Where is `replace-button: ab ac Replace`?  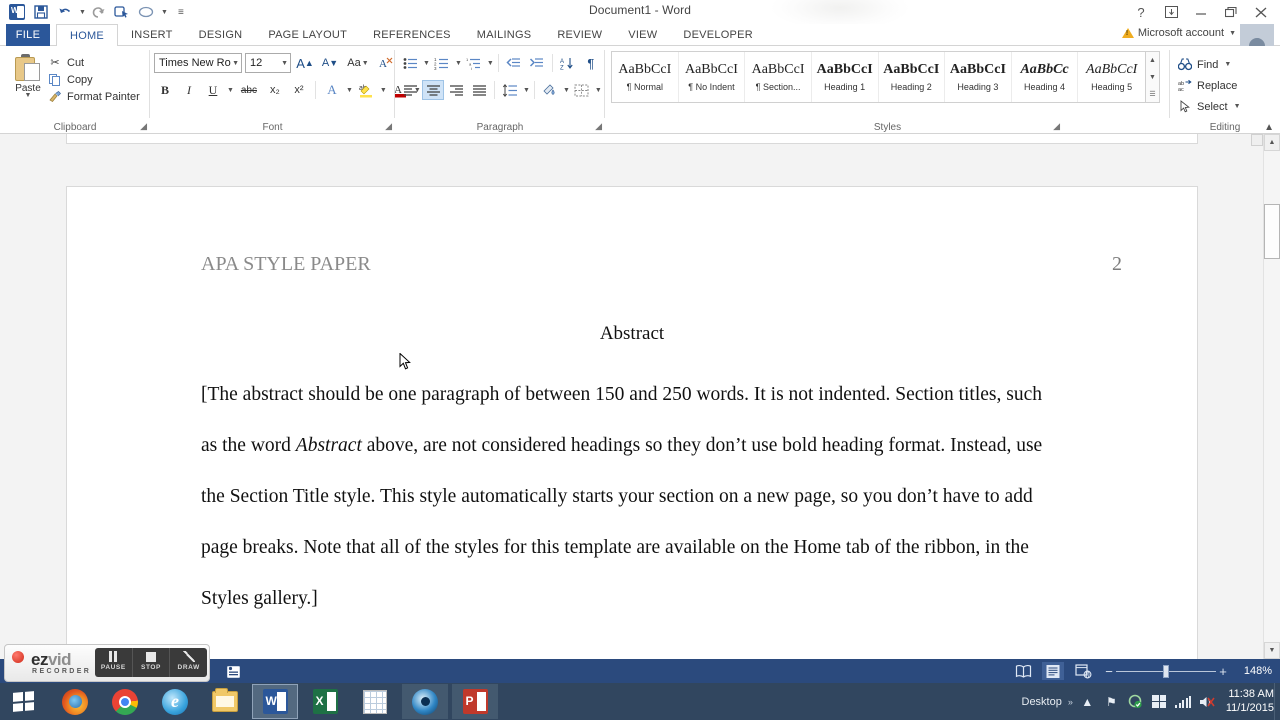
replace-button: ab ac Replace is located at coordinates (1209, 85).